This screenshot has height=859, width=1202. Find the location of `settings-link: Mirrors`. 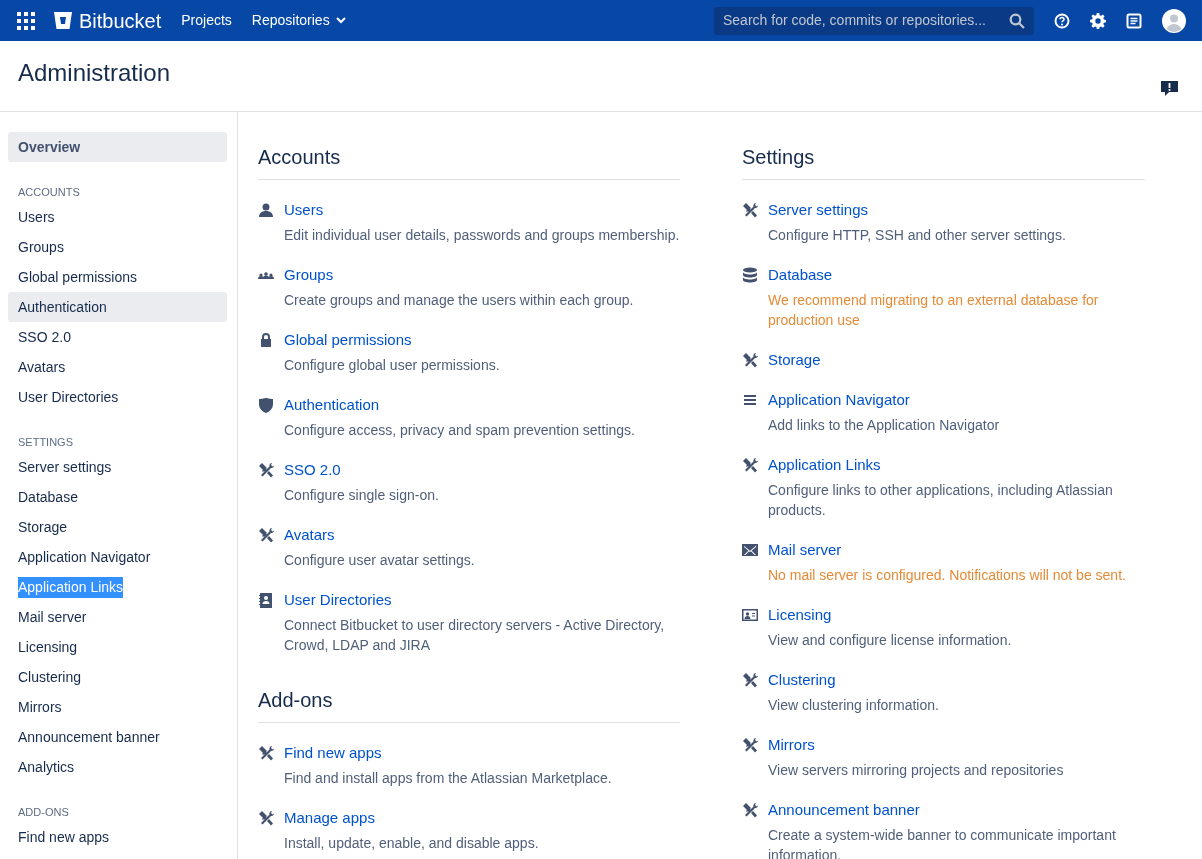

settings-link: Mirrors is located at coordinates (791, 745).